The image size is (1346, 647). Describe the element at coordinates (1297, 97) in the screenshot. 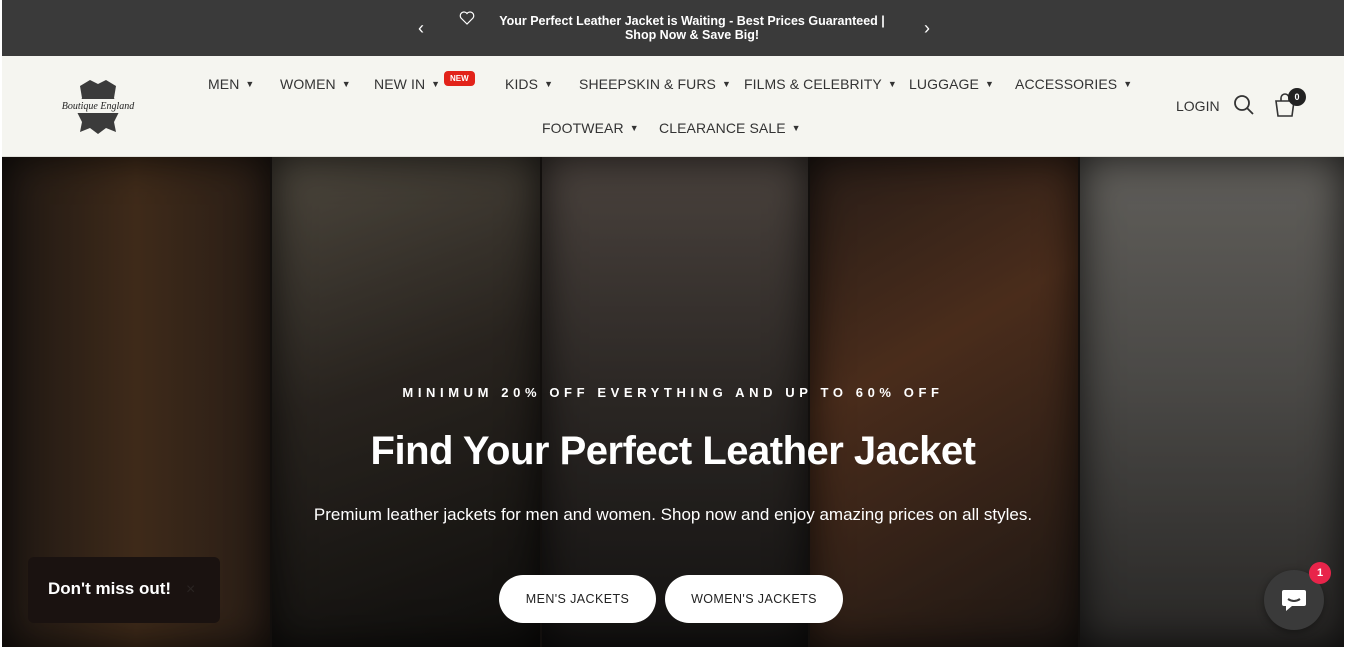

I see `cart-count-badge: 0` at that location.